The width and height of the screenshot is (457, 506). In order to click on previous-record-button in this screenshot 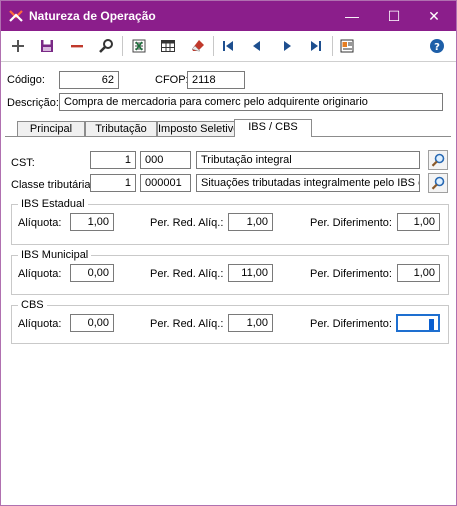, I will do `click(257, 46)`.